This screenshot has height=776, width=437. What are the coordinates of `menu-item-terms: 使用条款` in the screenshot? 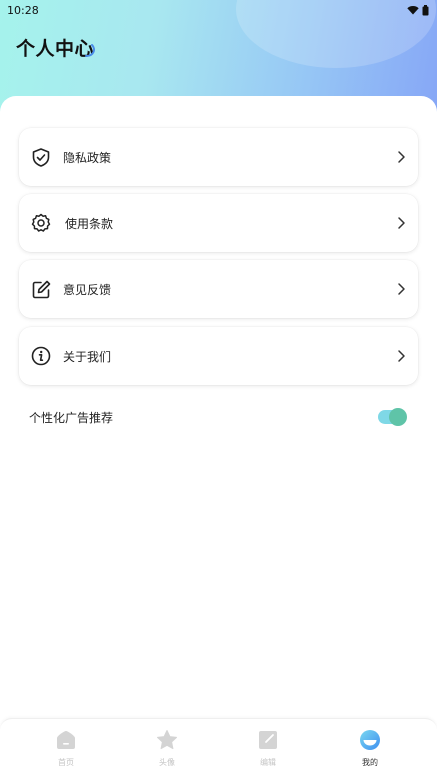 It's located at (218, 223).